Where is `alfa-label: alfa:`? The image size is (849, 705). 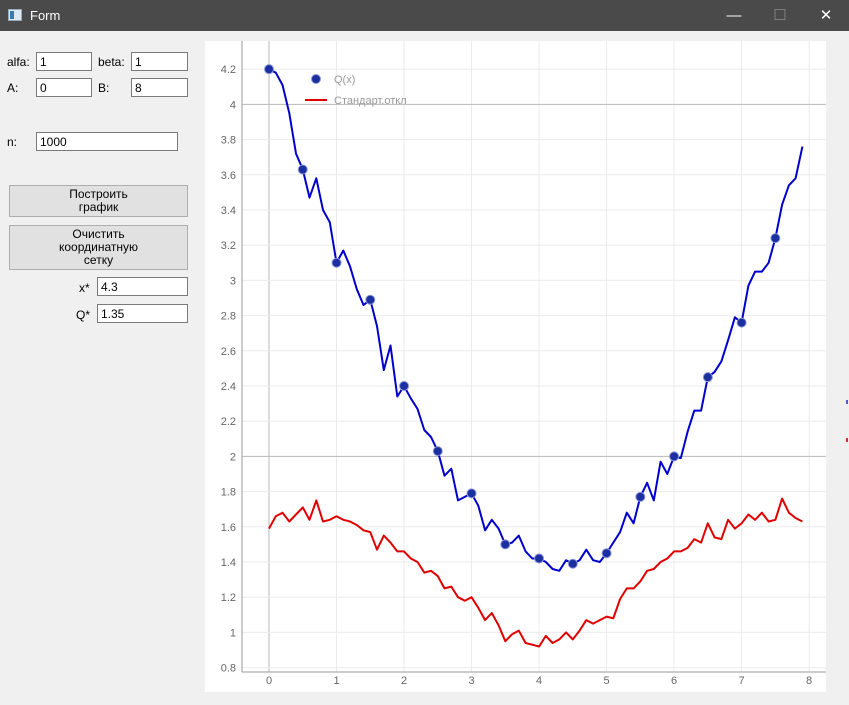
alfa-label: alfa: is located at coordinates (18, 62).